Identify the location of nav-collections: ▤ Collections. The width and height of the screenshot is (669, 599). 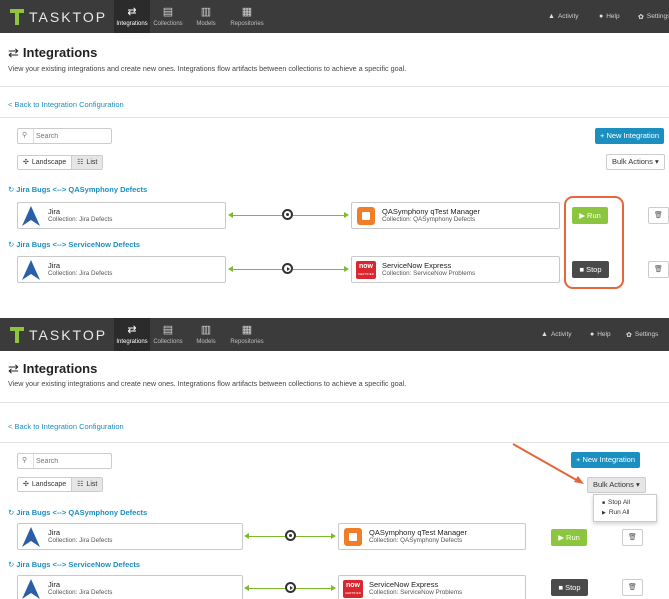
(168, 16).